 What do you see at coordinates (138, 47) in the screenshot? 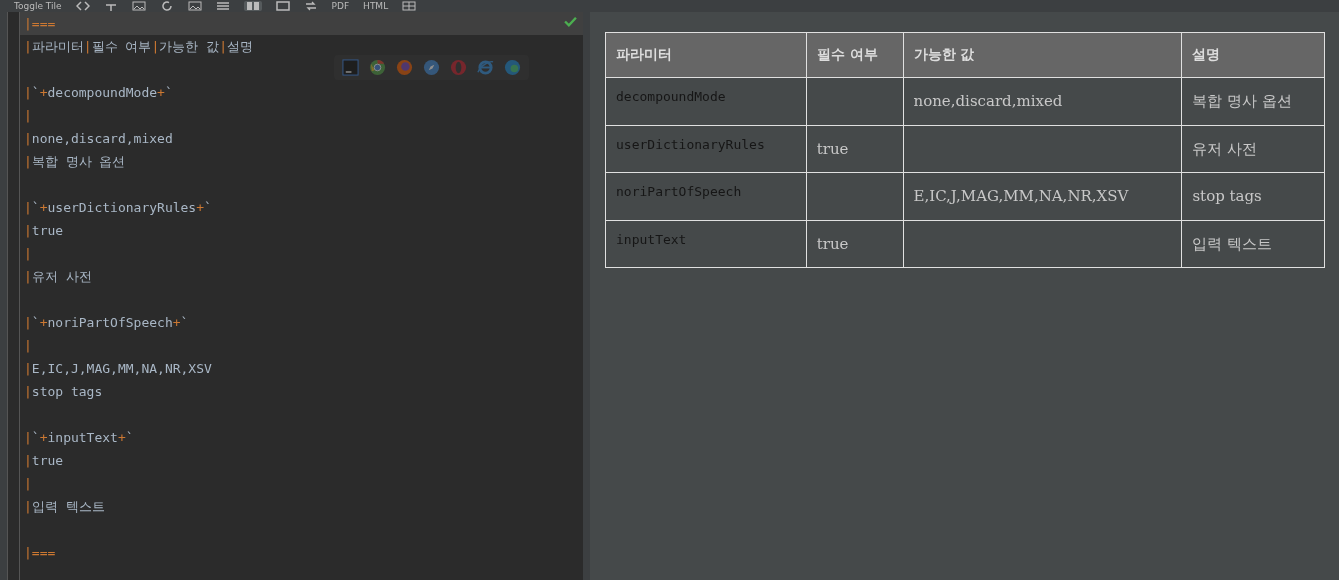
I see `code-line: |파라미터|필수 여부|가능한 값|설명` at bounding box center [138, 47].